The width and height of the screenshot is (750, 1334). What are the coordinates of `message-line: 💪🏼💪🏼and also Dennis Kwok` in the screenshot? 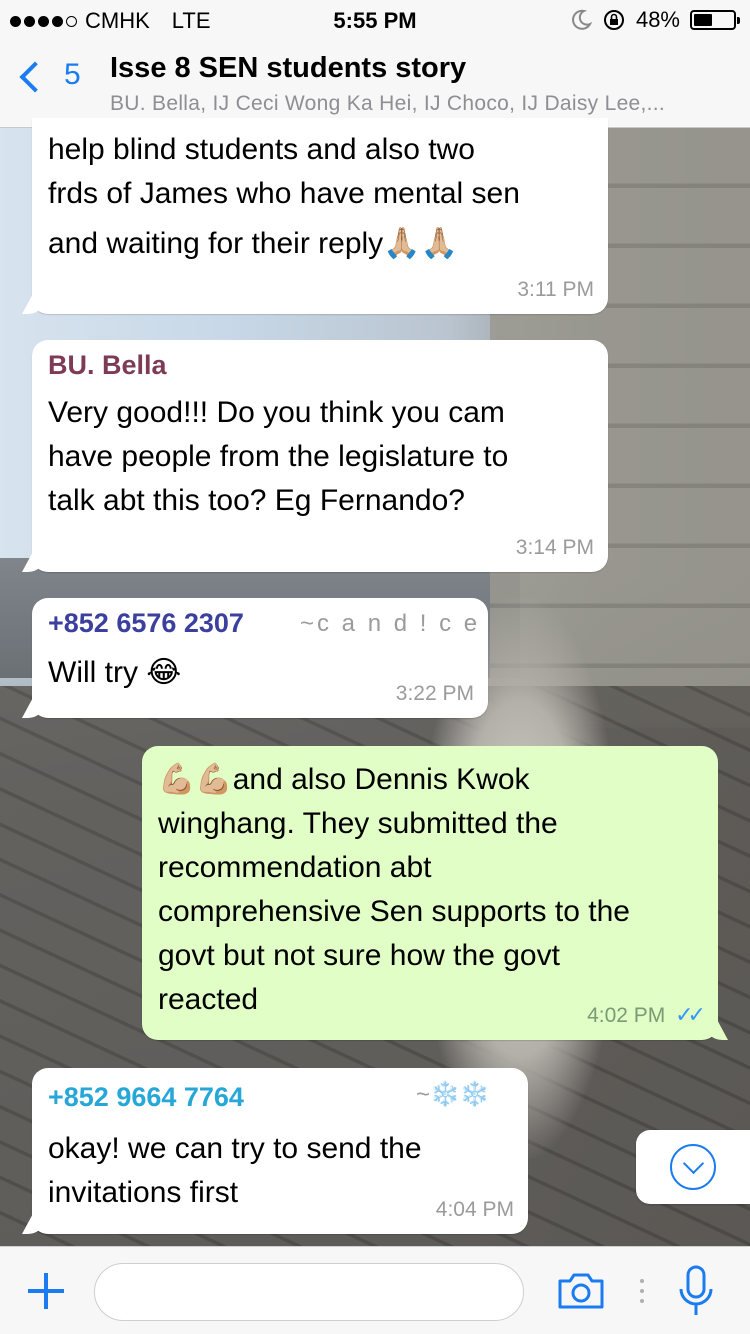 It's located at (344, 779).